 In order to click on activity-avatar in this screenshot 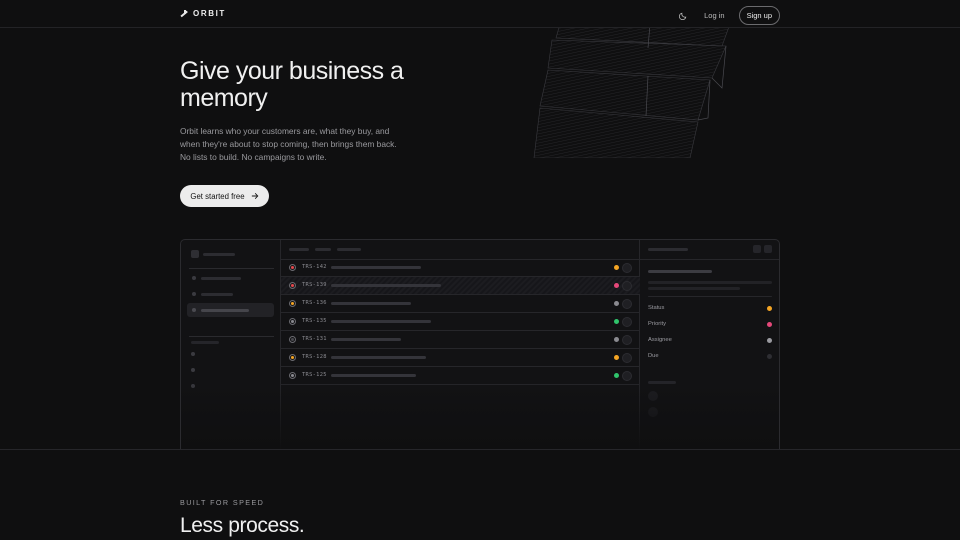, I will do `click(653, 412)`.